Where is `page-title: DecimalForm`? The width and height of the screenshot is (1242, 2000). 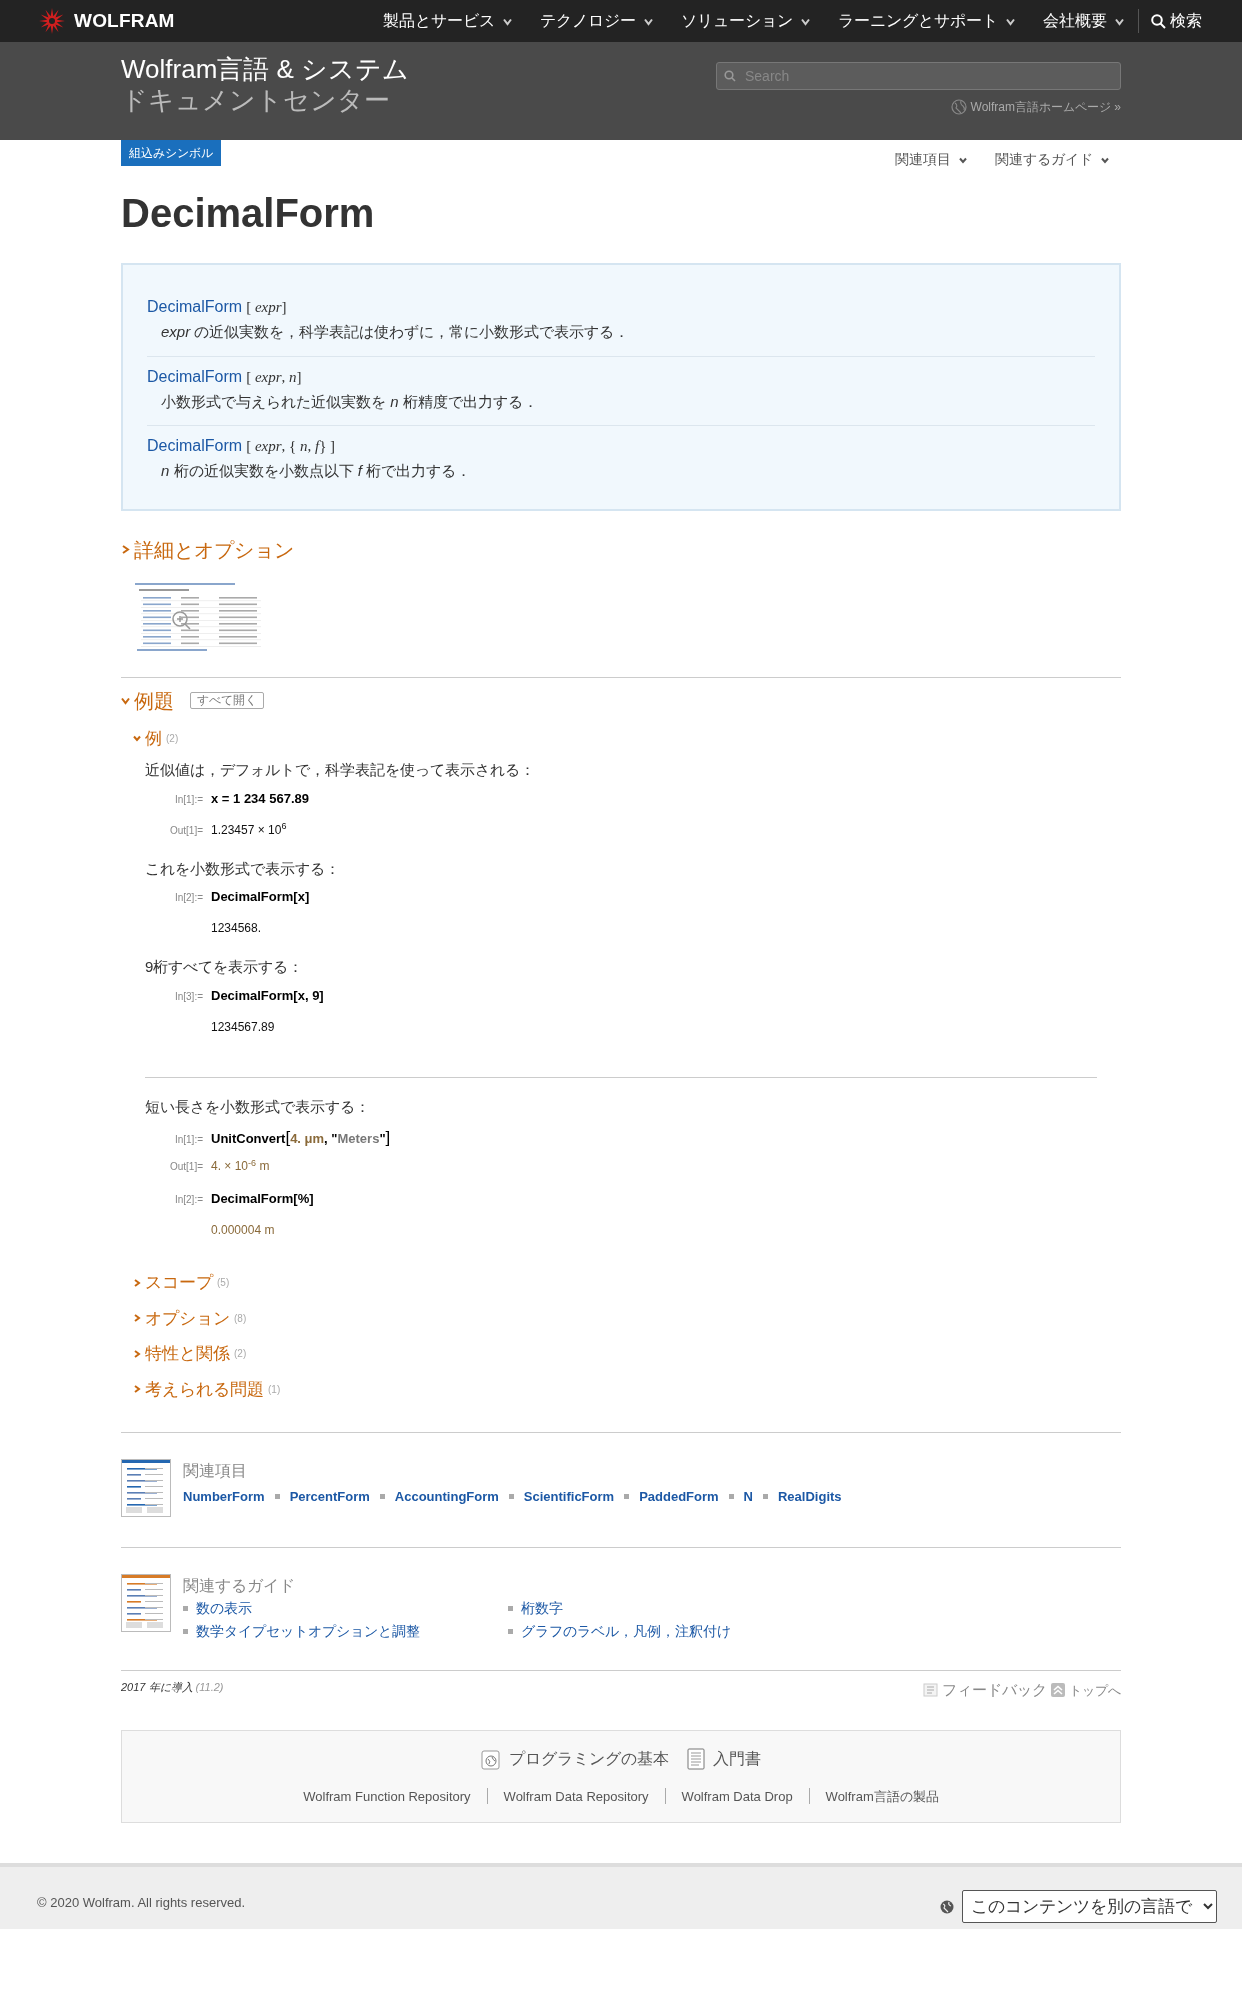 page-title: DecimalForm is located at coordinates (248, 213).